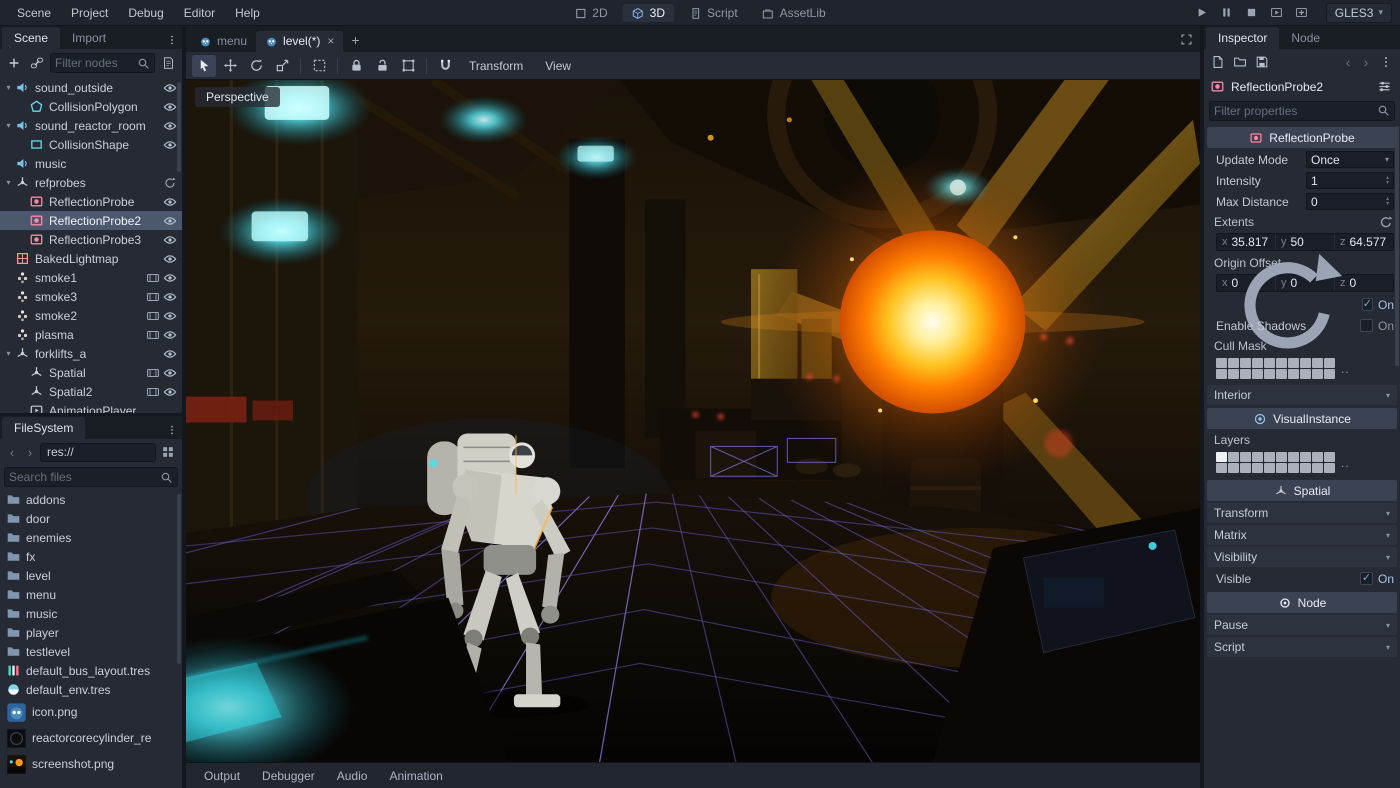 The width and height of the screenshot is (1400, 788). Describe the element at coordinates (91, 163) in the screenshot. I see `scene-node-music: music` at that location.